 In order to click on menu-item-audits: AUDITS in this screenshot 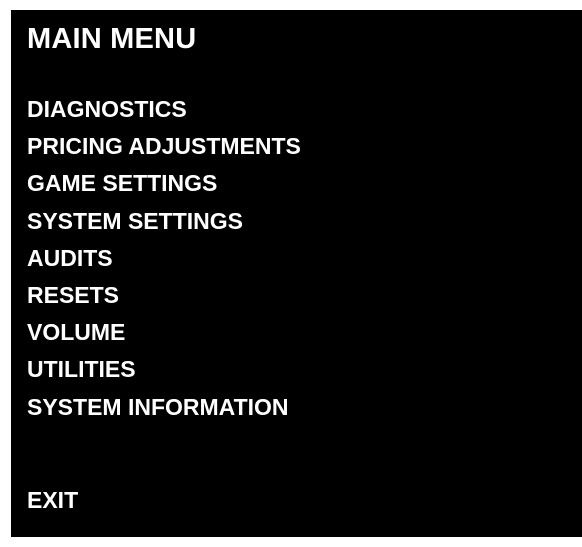, I will do `click(164, 258)`.